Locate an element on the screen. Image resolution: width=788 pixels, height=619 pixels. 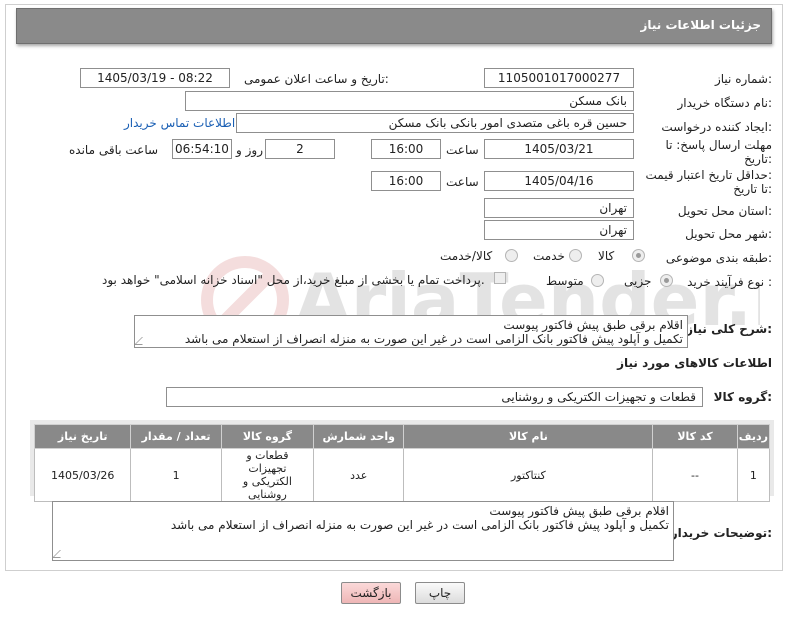
col-code: کد کالا is located at coordinates (695, 436).